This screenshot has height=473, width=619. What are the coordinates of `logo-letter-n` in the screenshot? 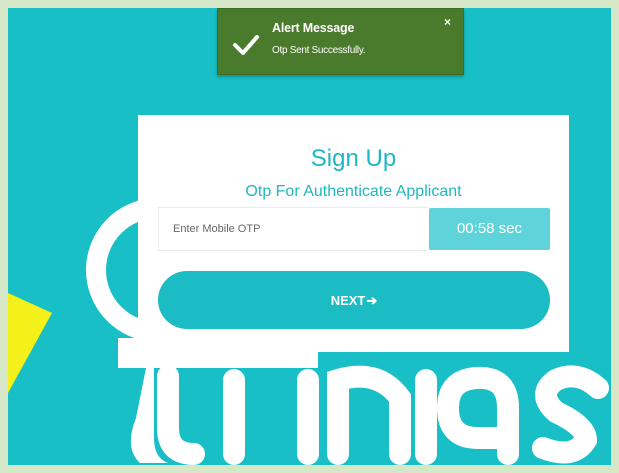 It's located at (369, 415).